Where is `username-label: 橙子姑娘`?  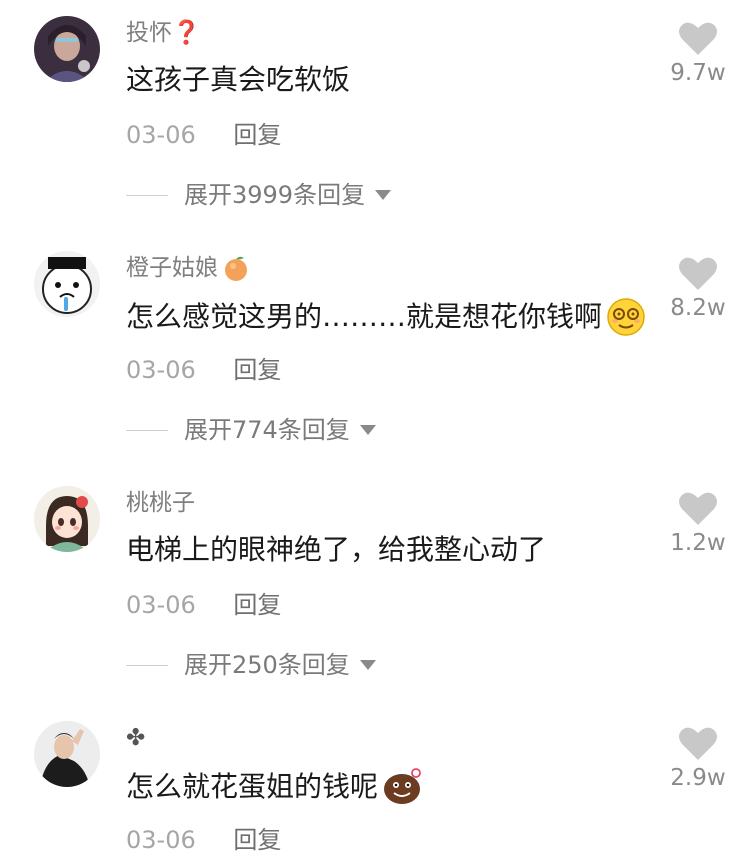 username-label: 橙子姑娘 is located at coordinates (172, 268).